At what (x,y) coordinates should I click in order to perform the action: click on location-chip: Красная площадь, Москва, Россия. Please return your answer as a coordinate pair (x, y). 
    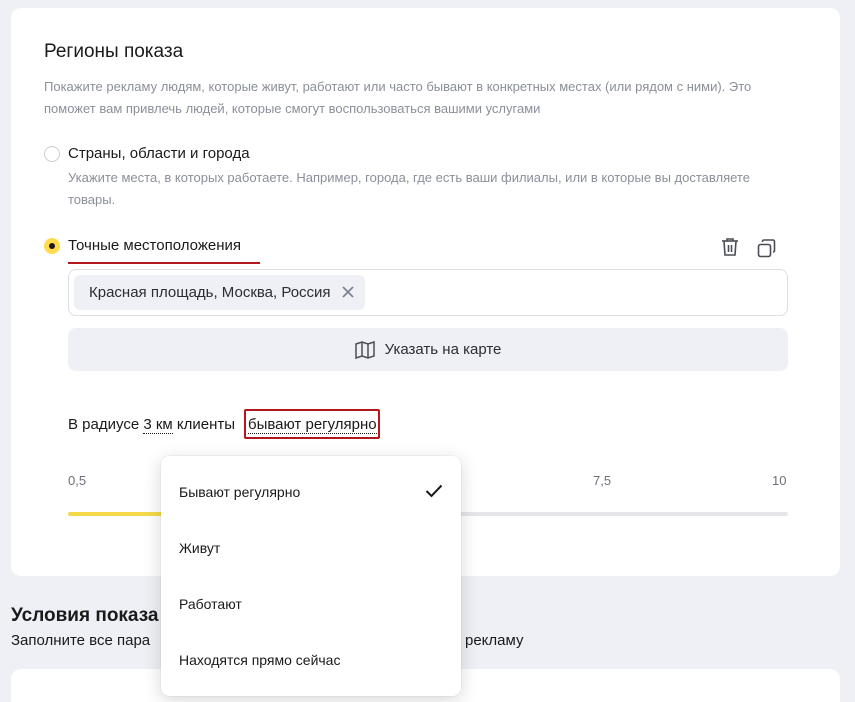
    Looking at the image, I should click on (219, 292).